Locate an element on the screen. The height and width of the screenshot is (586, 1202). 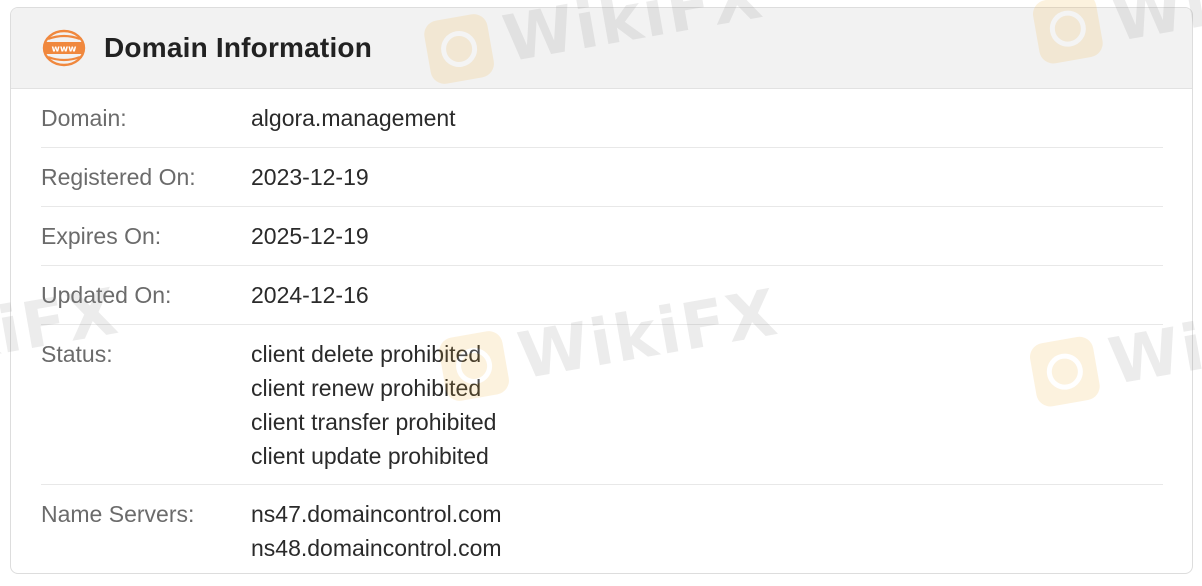
row-label: Registered On: is located at coordinates (118, 177).